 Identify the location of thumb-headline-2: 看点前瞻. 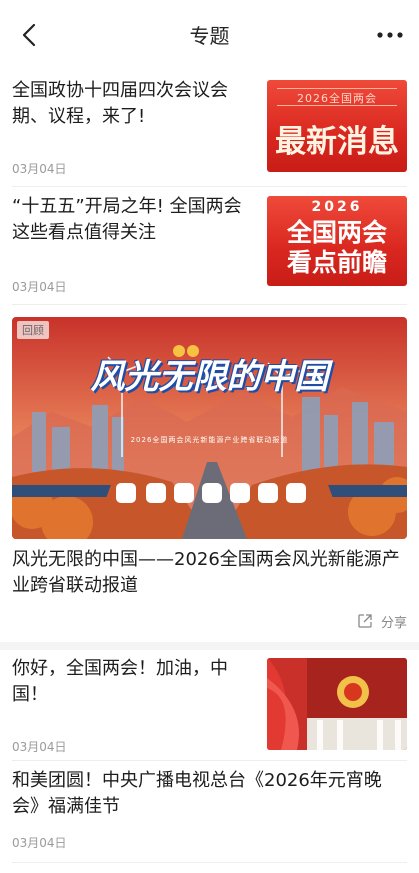
(336, 262).